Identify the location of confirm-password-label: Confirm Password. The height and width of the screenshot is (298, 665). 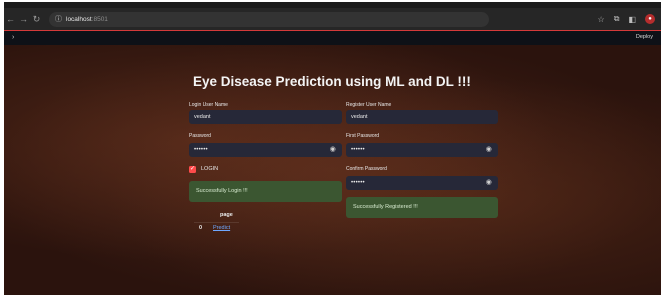
(366, 169).